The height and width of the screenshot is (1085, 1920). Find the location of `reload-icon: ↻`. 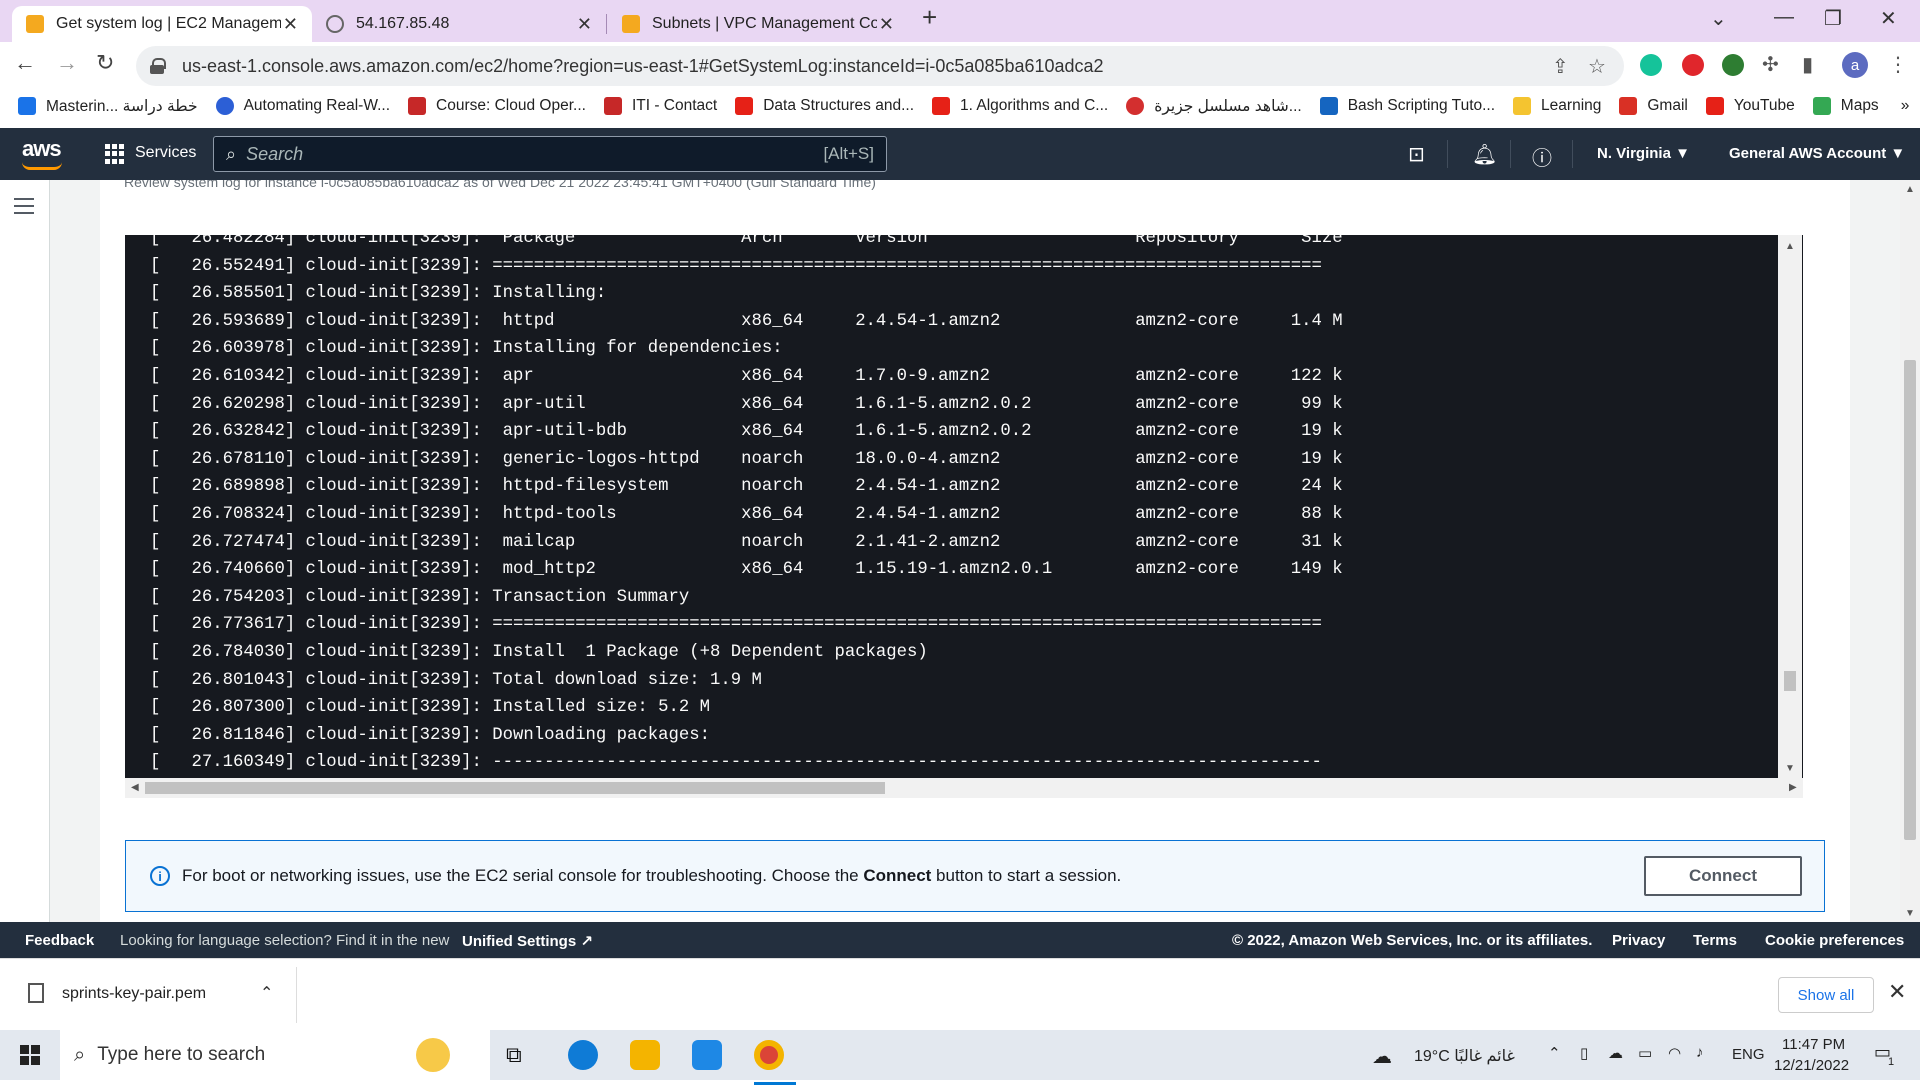

reload-icon: ↻ is located at coordinates (105, 63).